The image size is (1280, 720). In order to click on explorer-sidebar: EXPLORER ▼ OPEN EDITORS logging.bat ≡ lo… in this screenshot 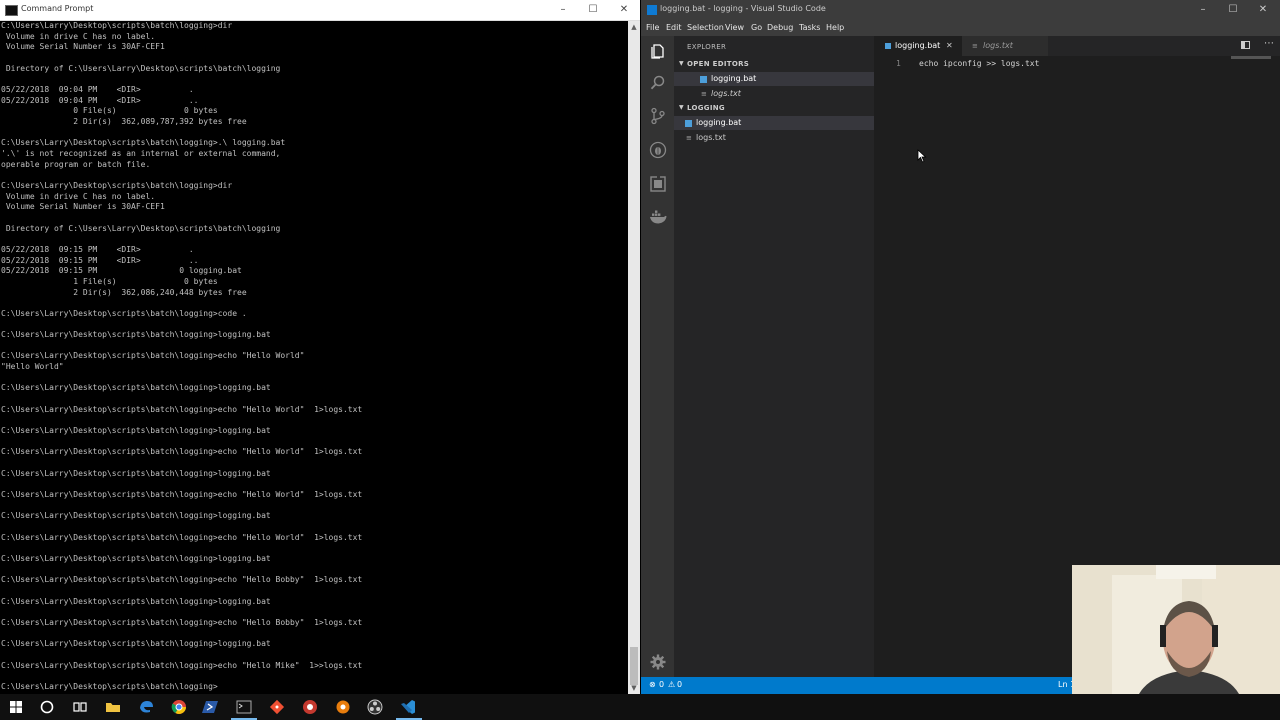, I will do `click(774, 356)`.